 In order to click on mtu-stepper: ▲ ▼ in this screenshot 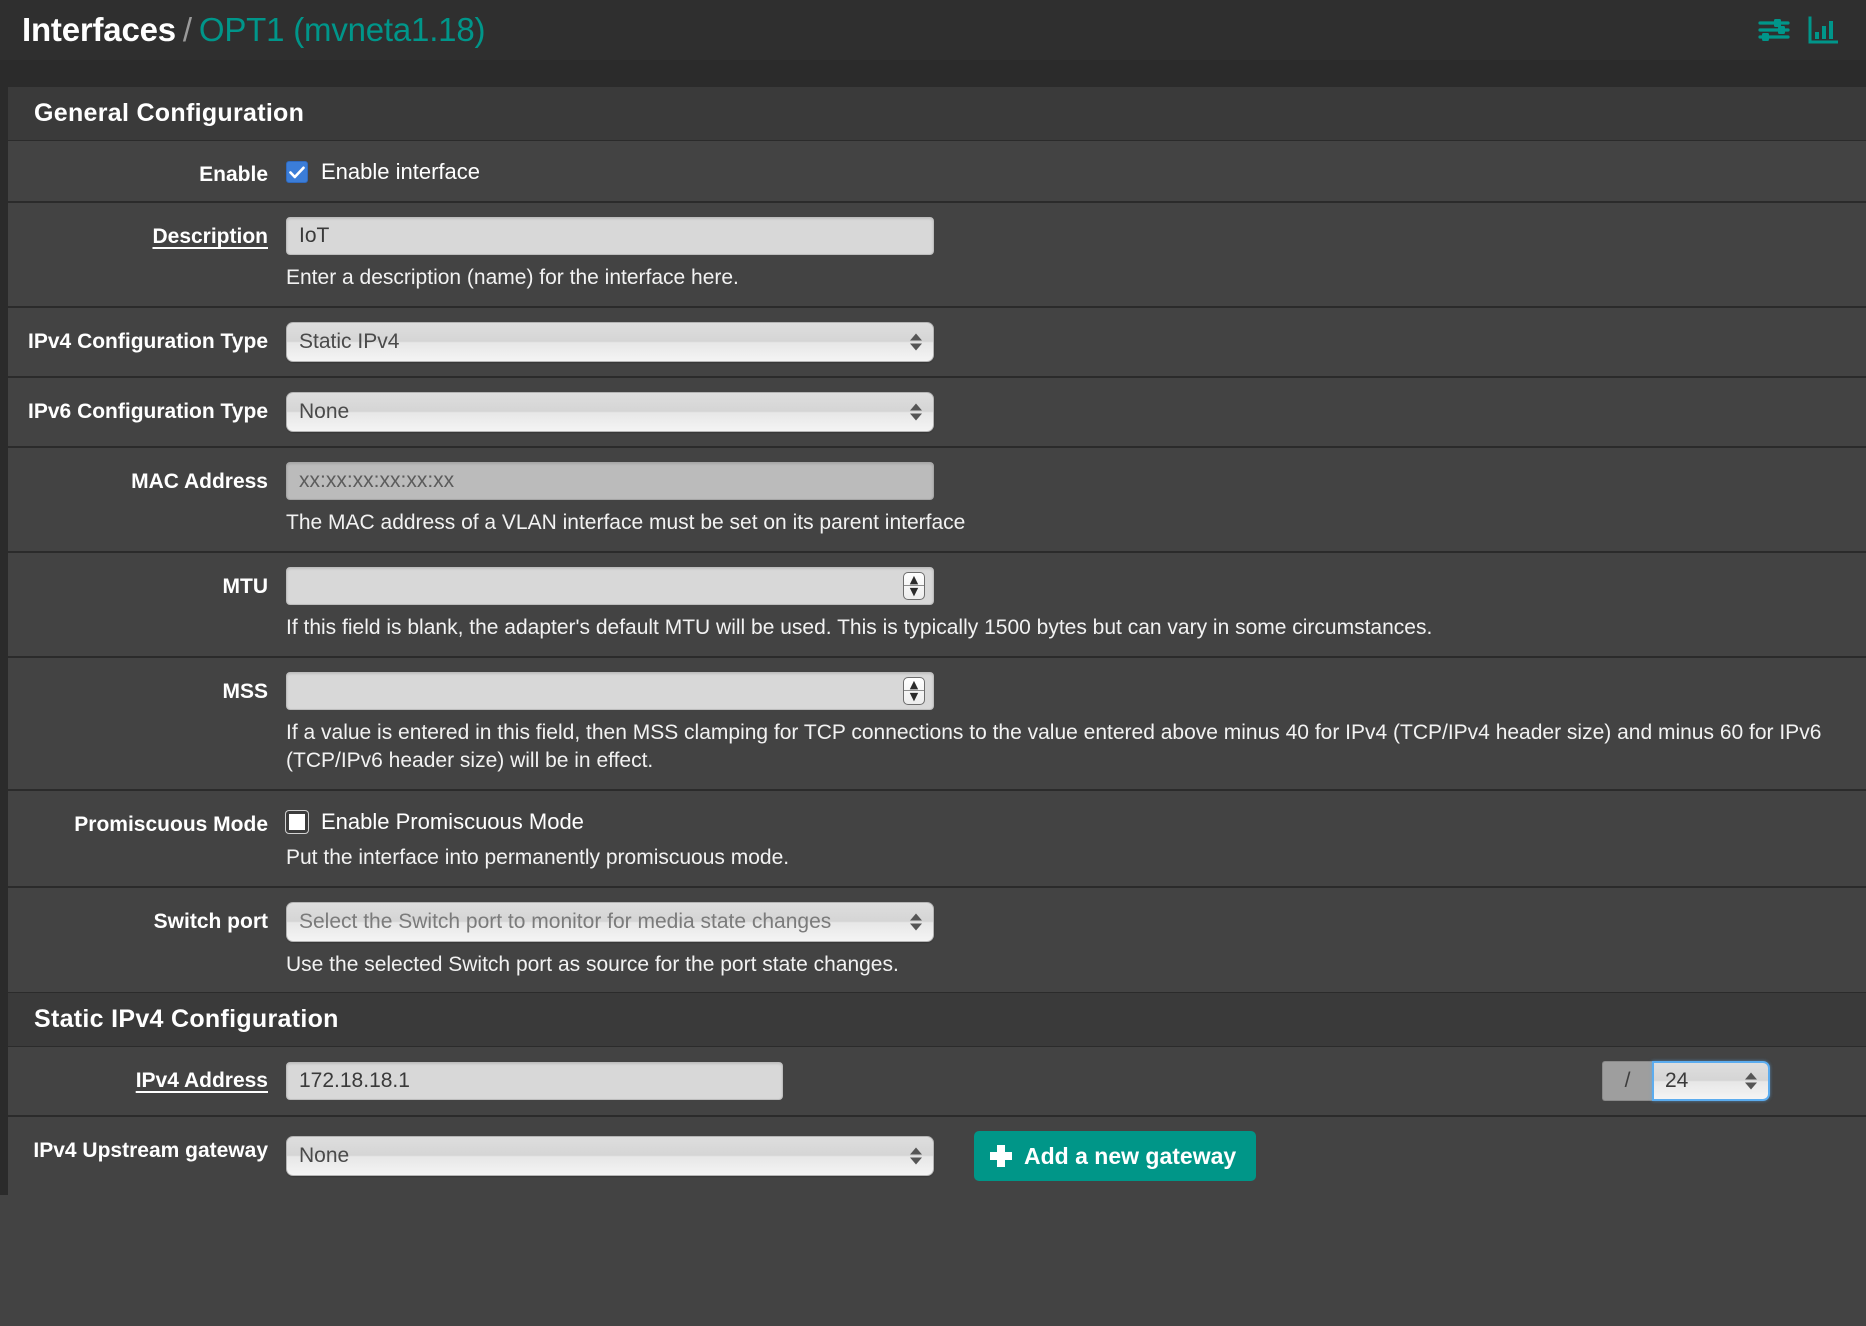, I will do `click(914, 585)`.